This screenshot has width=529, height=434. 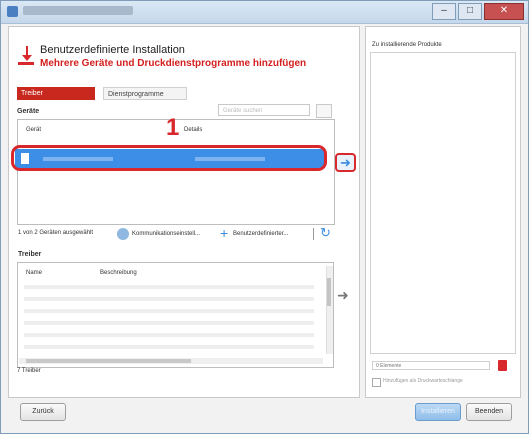 I want to click on column-header-details: Details, so click(x=193, y=130).